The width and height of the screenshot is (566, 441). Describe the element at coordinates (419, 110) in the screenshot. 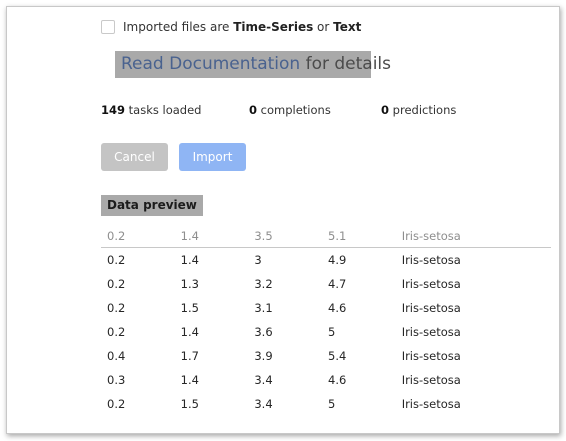

I see `predictions-stat: 0 predictions` at that location.